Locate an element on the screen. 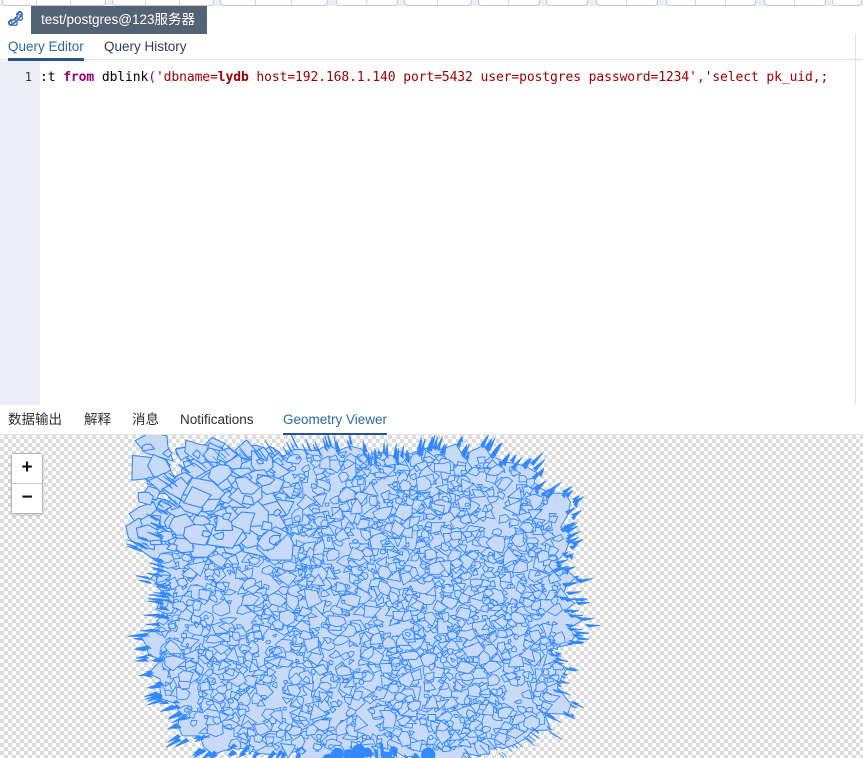  sql-token: :t is located at coordinates (52, 77).